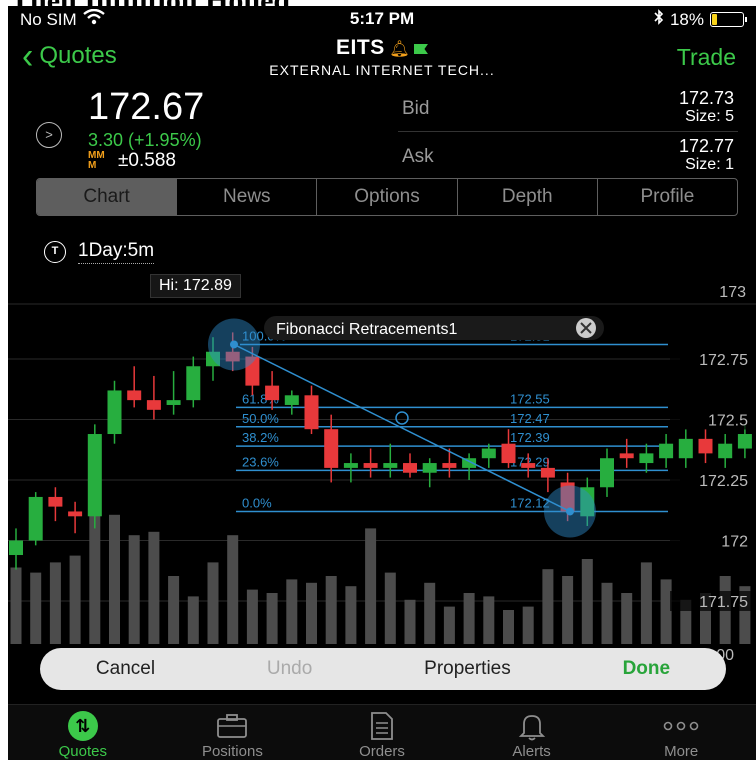 The height and width of the screenshot is (760, 756). Describe the element at coordinates (360, 47) in the screenshot. I see `ticker-symbol: EITS` at that location.